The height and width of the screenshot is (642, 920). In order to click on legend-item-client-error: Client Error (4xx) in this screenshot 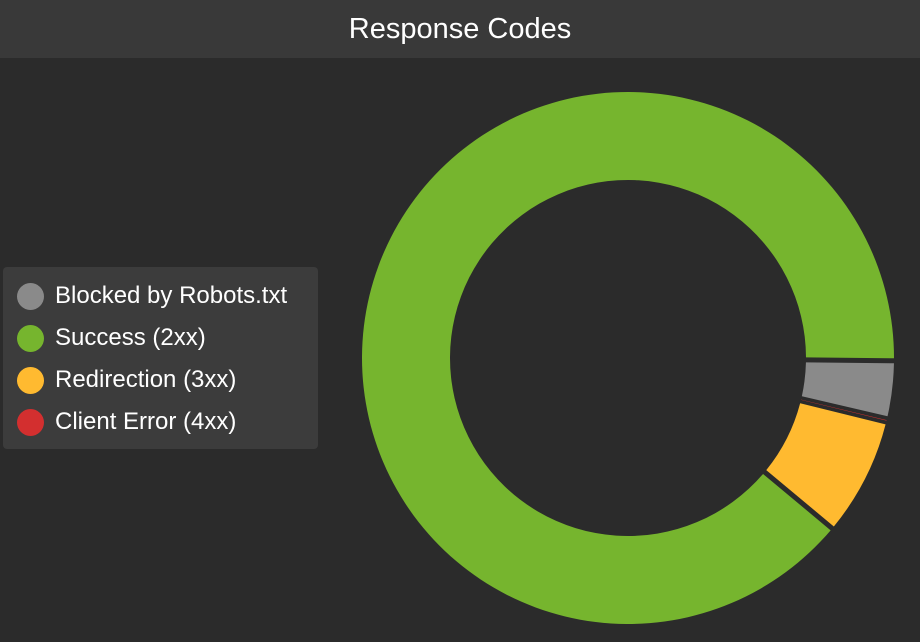, I will do `click(160, 422)`.